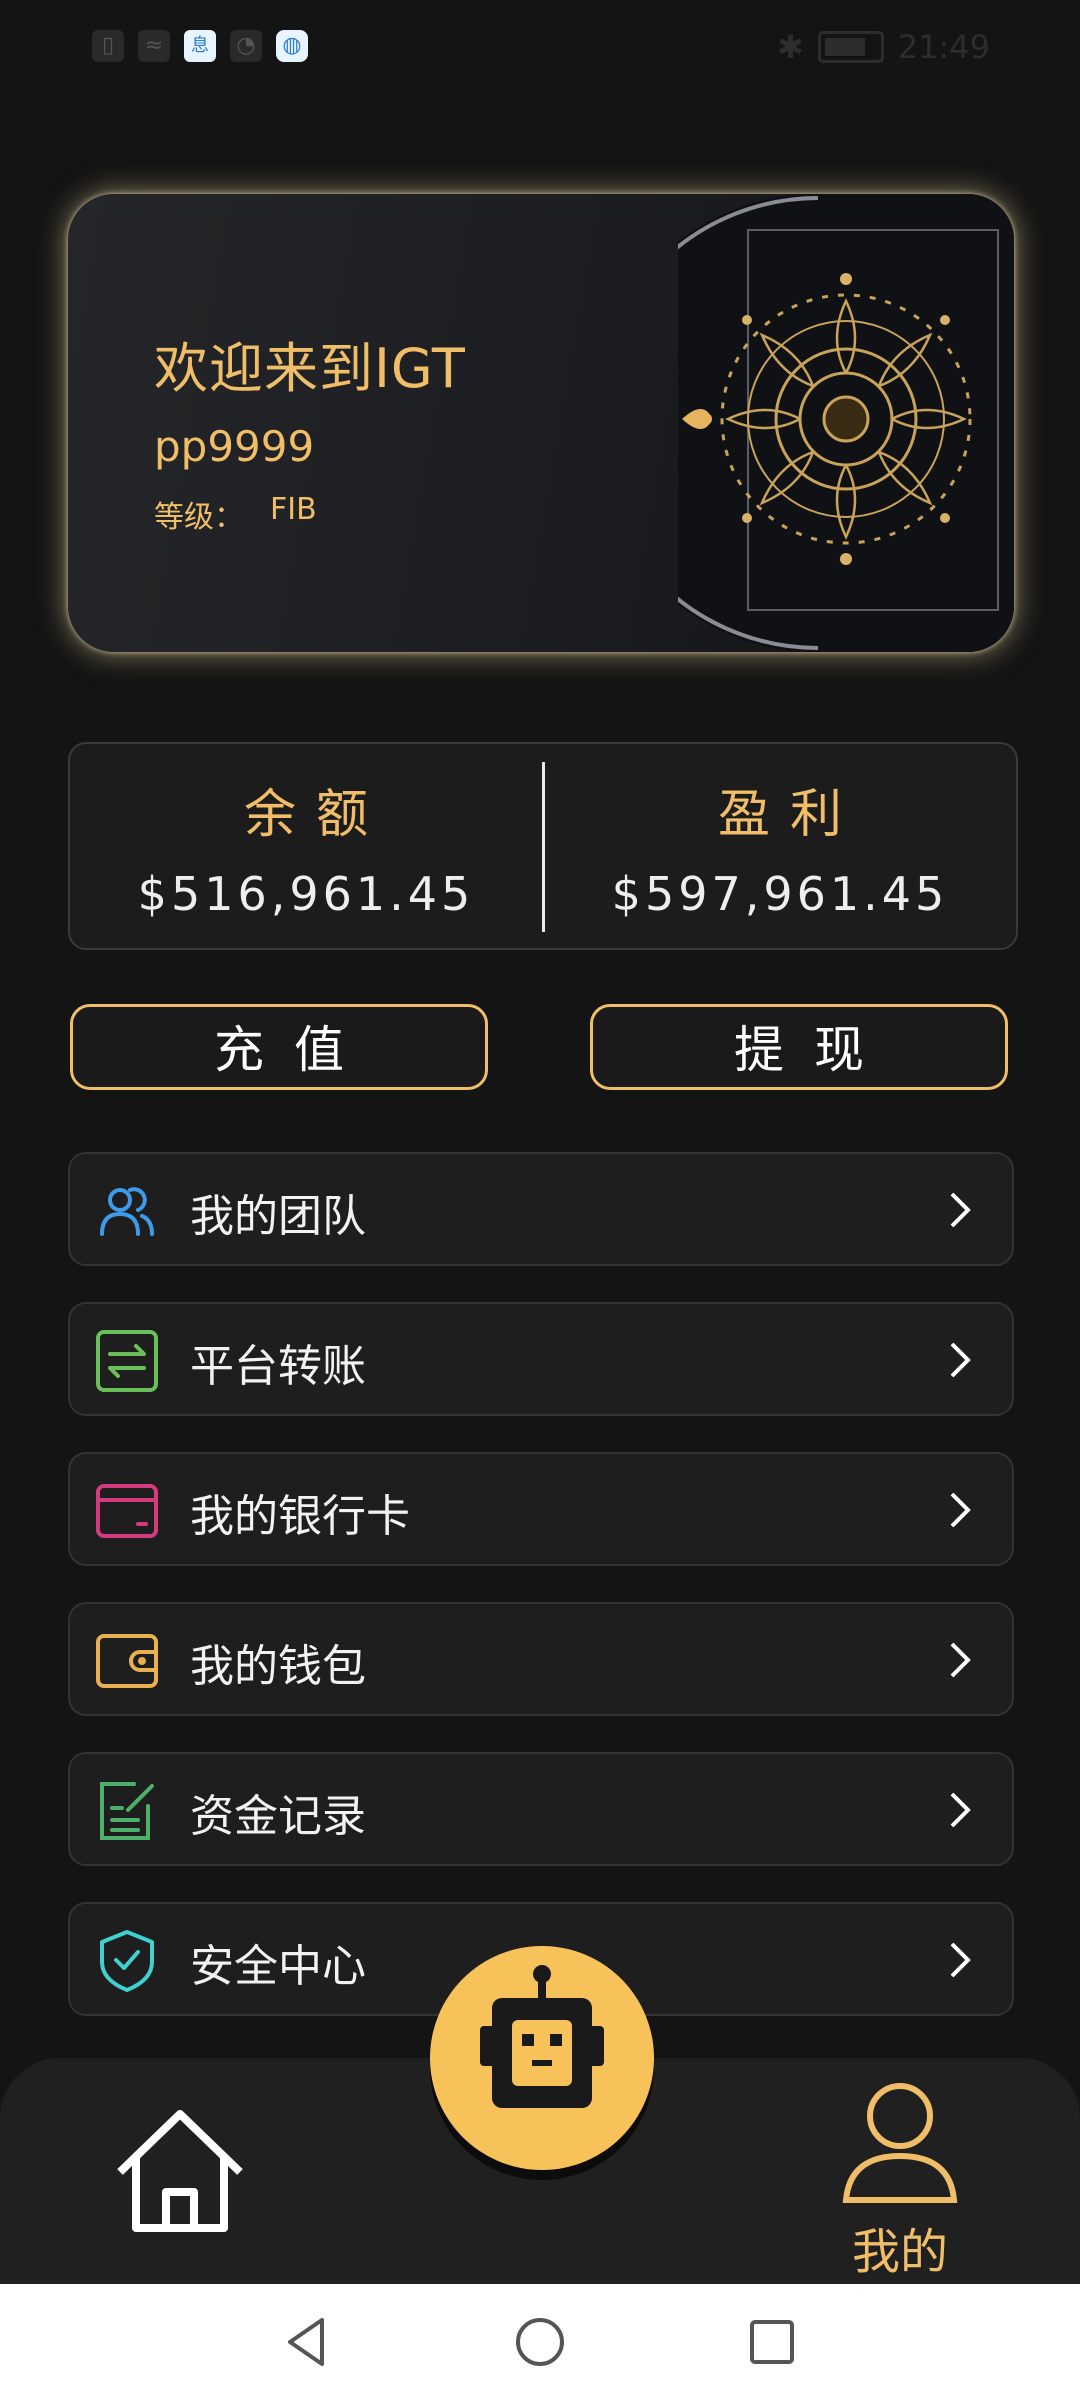  What do you see at coordinates (541, 1359) in the screenshot?
I see `menu-item-platform-transfer: 平台转账` at bounding box center [541, 1359].